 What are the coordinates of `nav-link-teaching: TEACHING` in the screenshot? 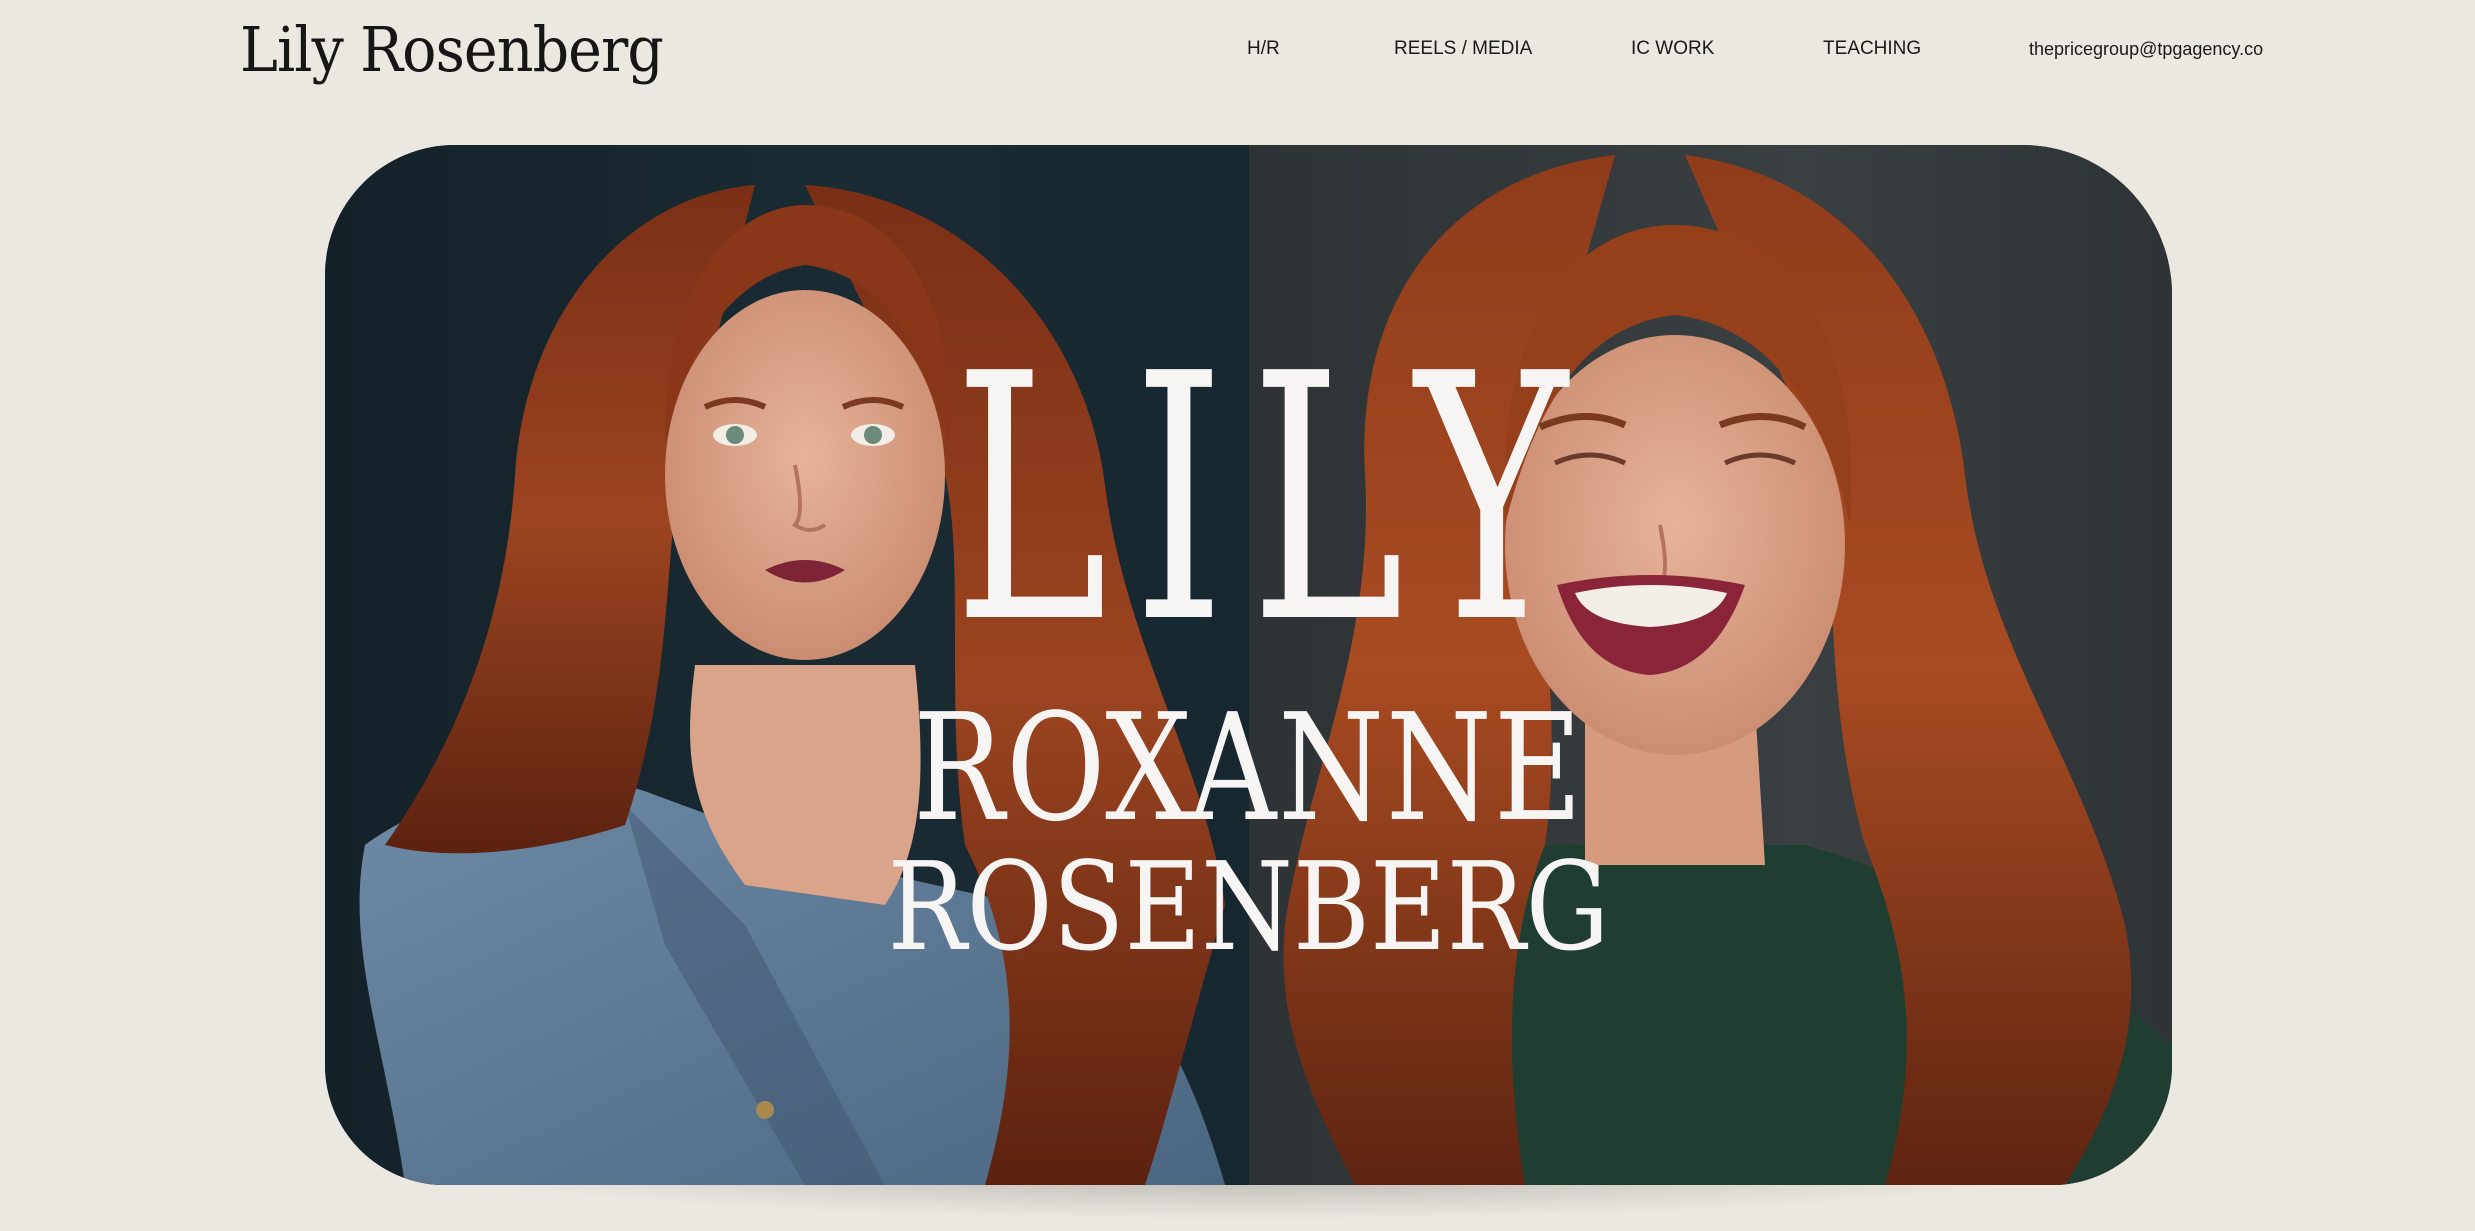 It's located at (1872, 49).